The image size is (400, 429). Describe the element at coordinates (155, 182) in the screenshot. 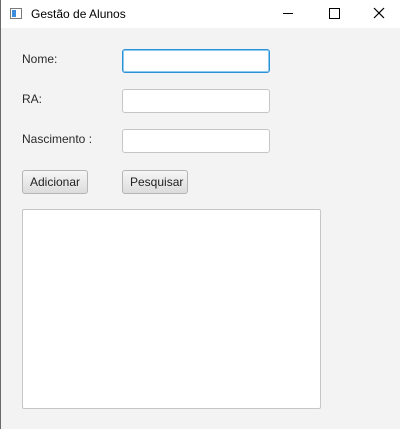

I see `pesquisar-button: Pesquisar` at that location.